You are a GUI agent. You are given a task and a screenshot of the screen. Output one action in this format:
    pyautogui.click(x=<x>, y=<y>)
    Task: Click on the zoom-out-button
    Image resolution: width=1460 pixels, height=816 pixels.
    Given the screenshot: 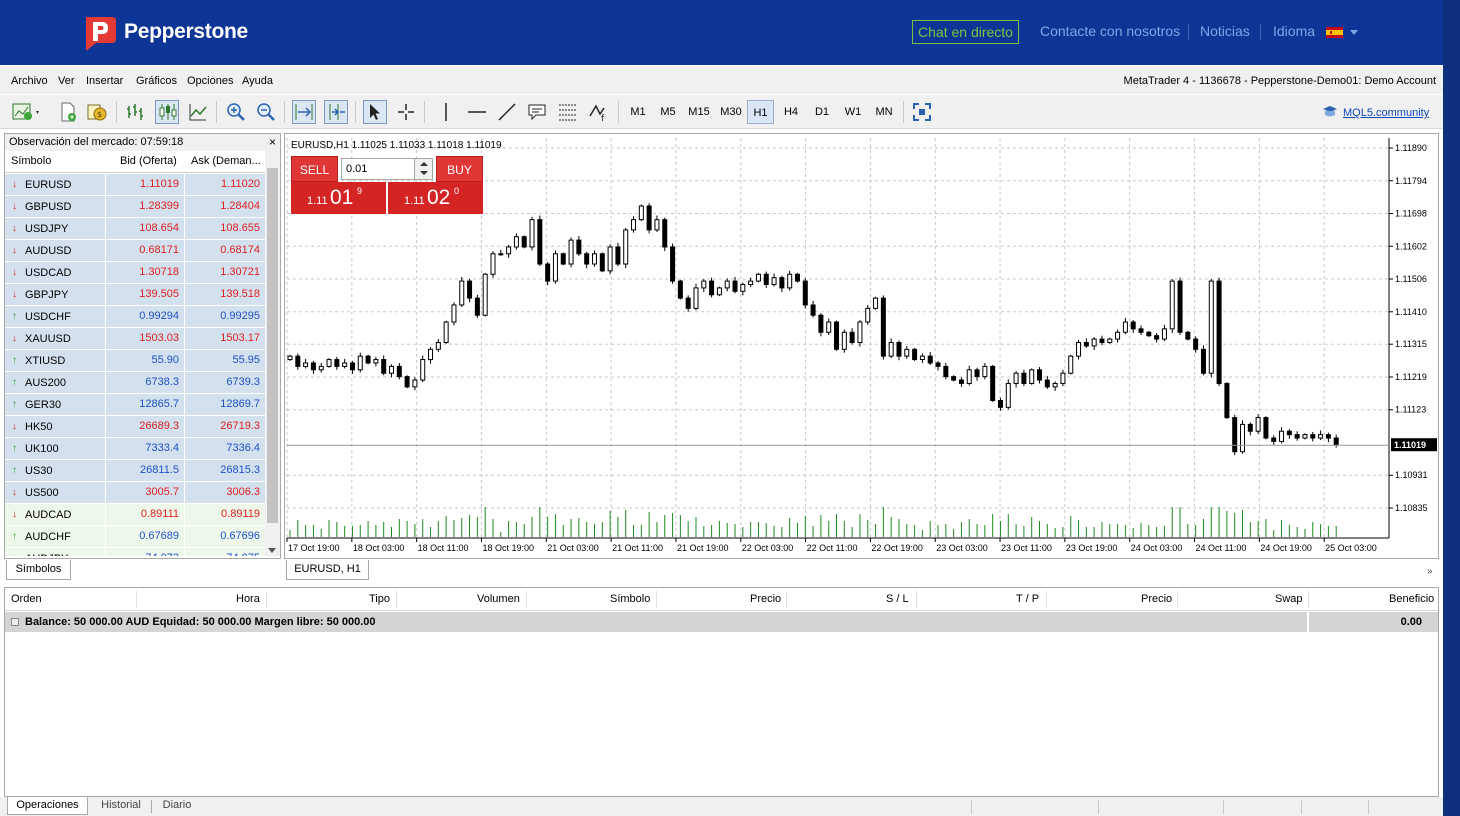 What is the action you would take?
    pyautogui.click(x=266, y=112)
    